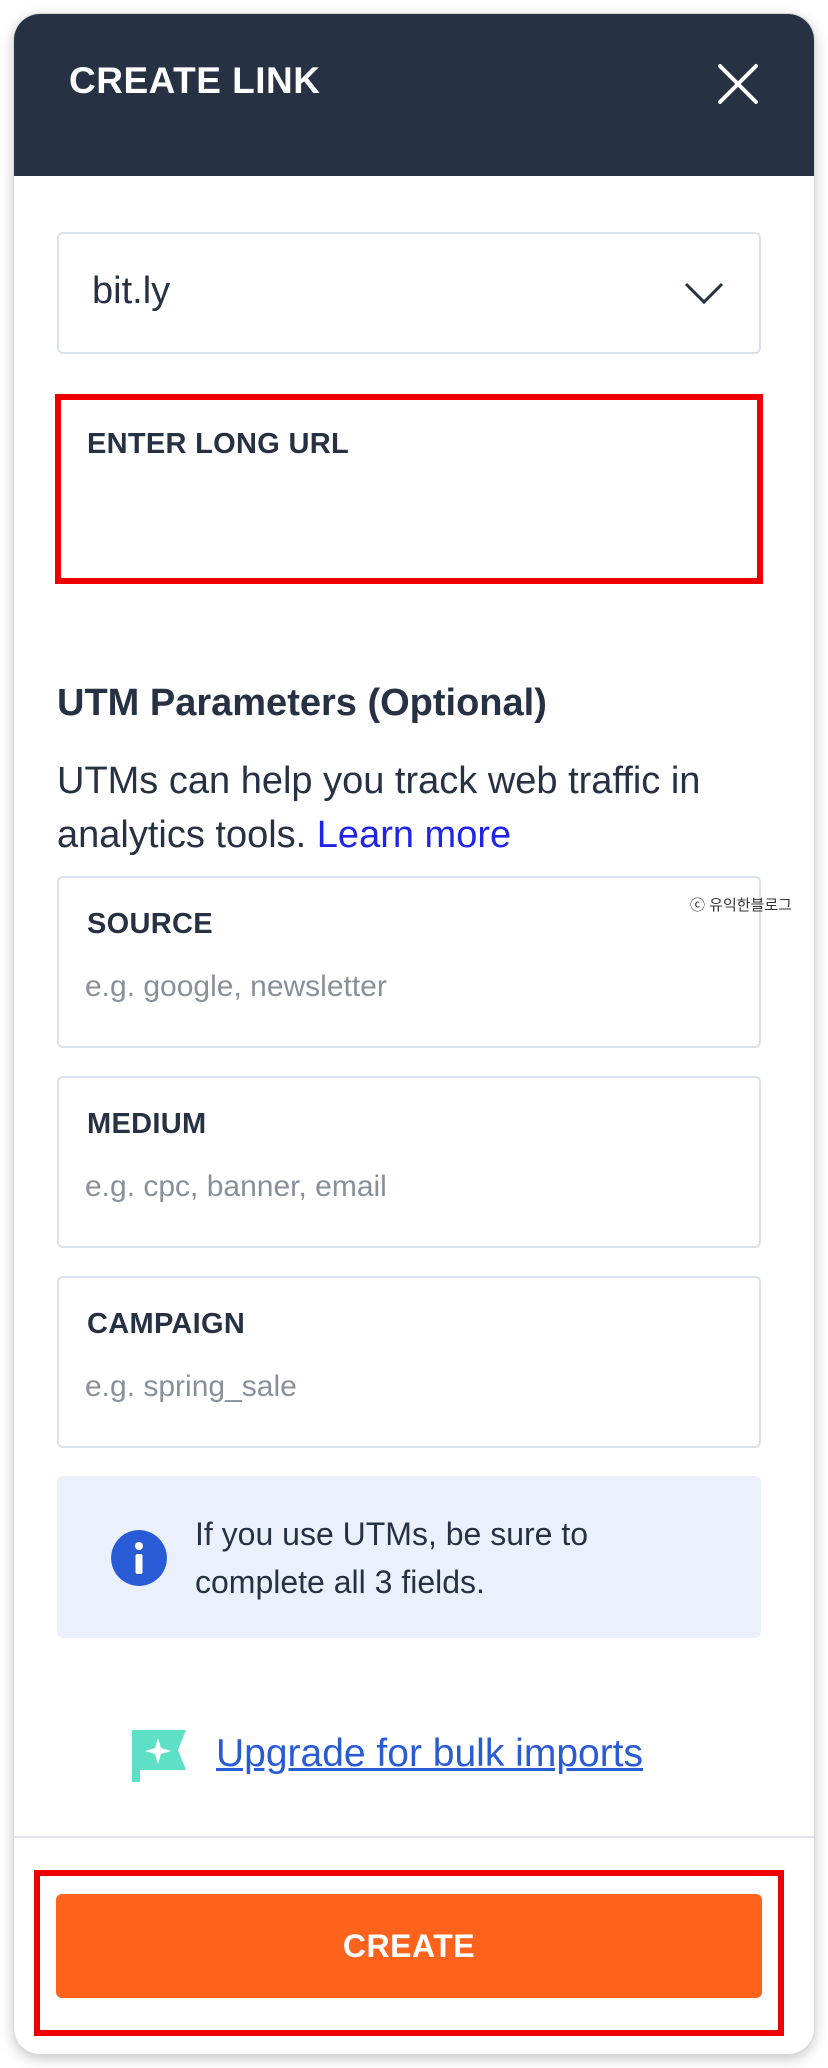 Image resolution: width=828 pixels, height=2068 pixels. Describe the element at coordinates (131, 291) in the screenshot. I see `domain-value: bit.ly` at that location.